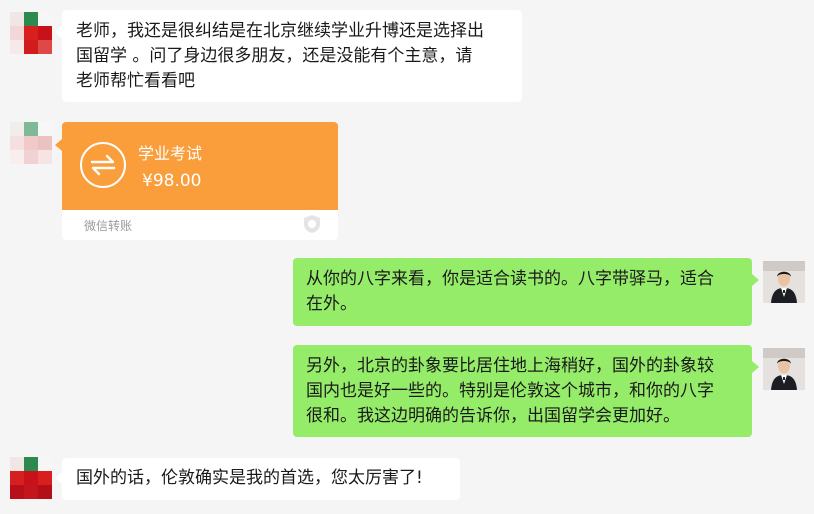 The image size is (814, 514). Describe the element at coordinates (280, 31) in the screenshot. I see `message-line: 老师，我还是很纠结是在北京继续学业升博还是选择出` at that location.